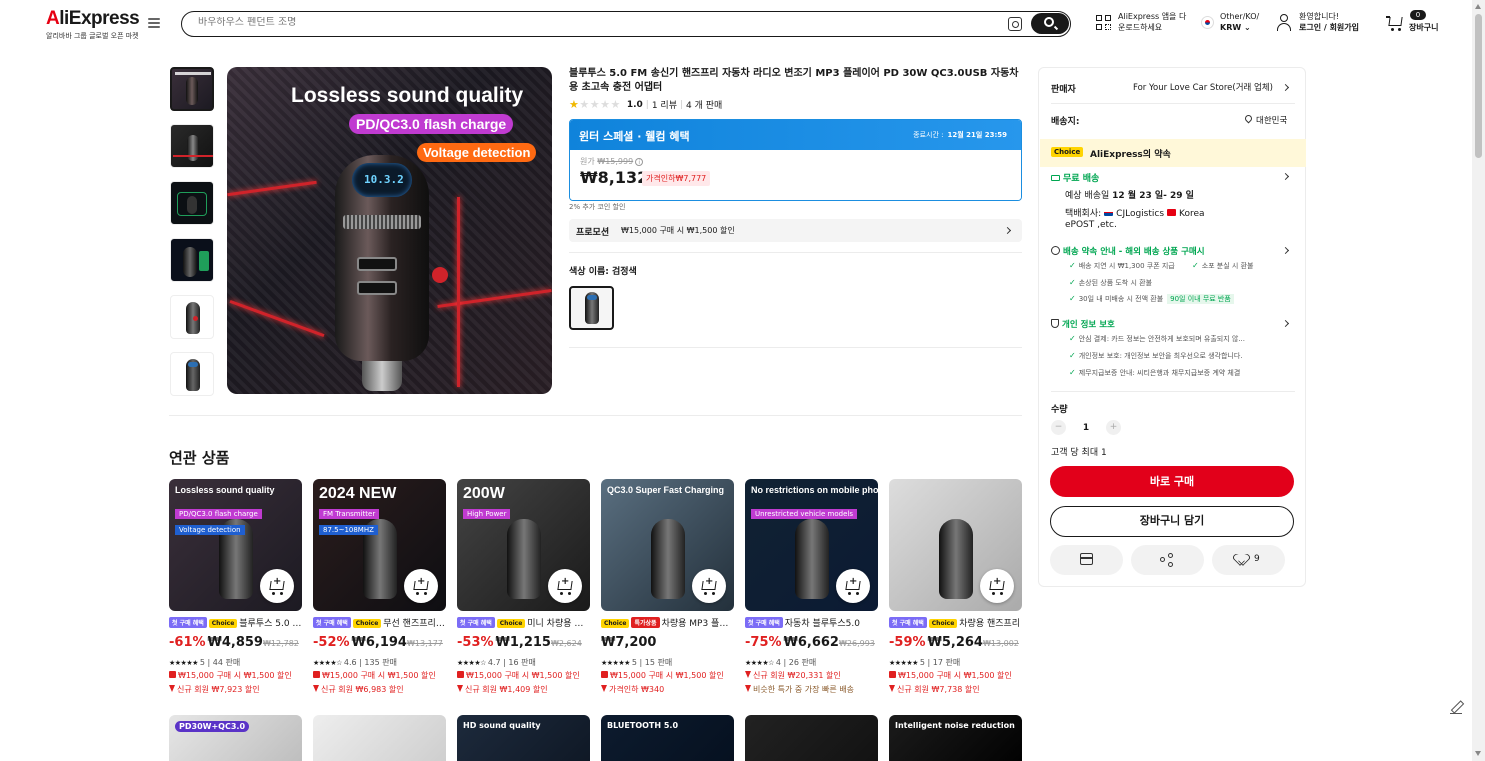  I want to click on app-download-link: AliExpress 앱을 다 운로드하세요, so click(1152, 22).